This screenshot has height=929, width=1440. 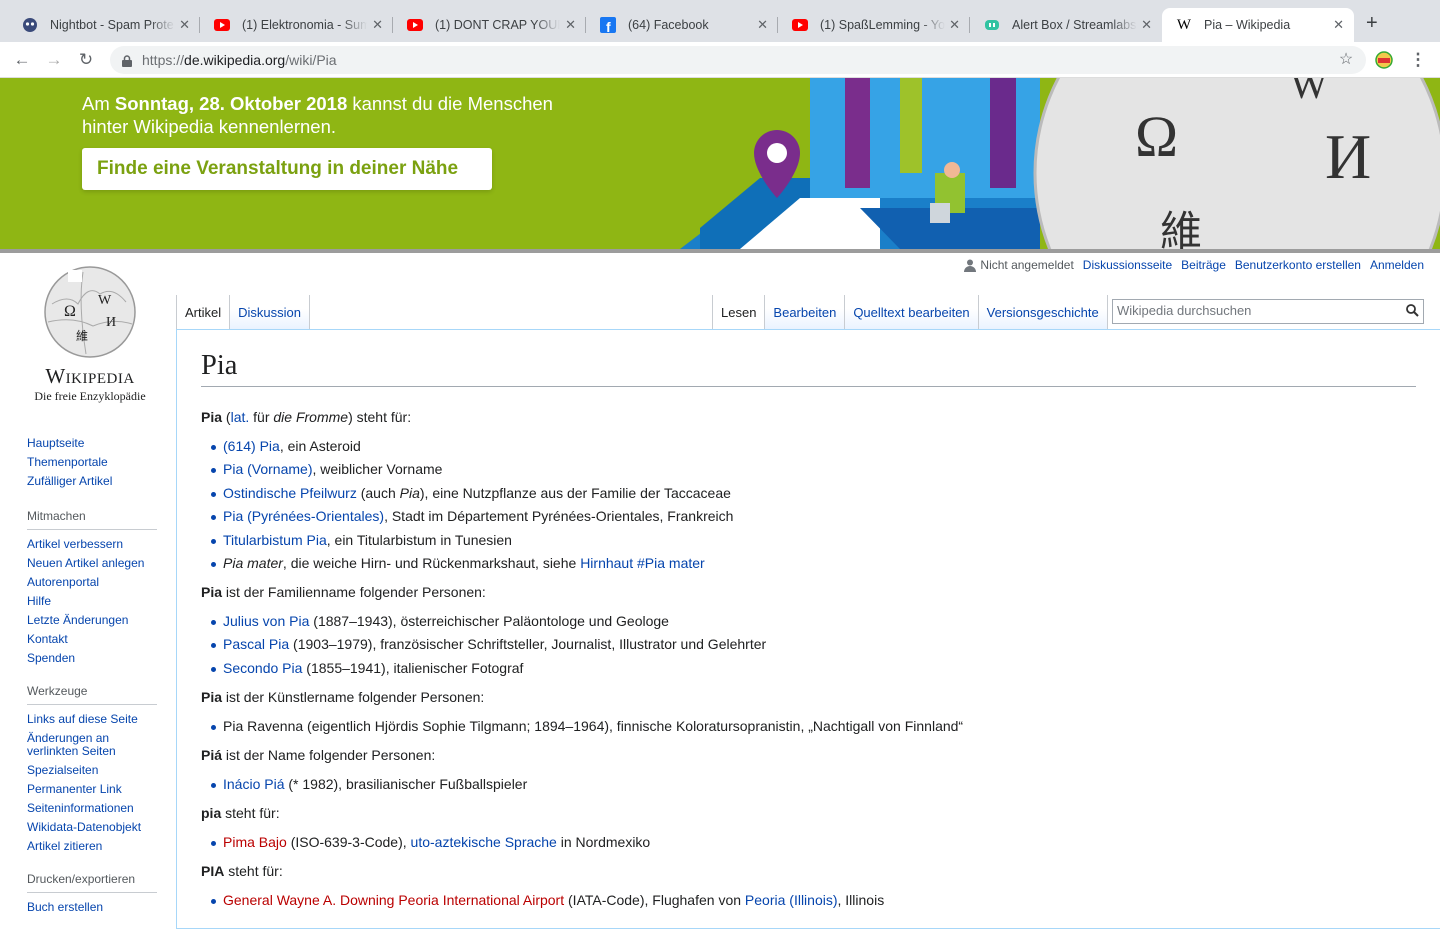 What do you see at coordinates (1127, 265) in the screenshot?
I see `talk-link: Diskussionsseite` at bounding box center [1127, 265].